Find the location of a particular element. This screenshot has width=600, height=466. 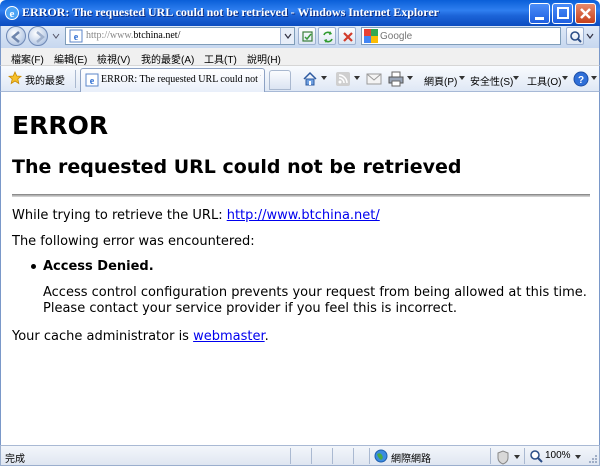

refresh-button is located at coordinates (327, 36).